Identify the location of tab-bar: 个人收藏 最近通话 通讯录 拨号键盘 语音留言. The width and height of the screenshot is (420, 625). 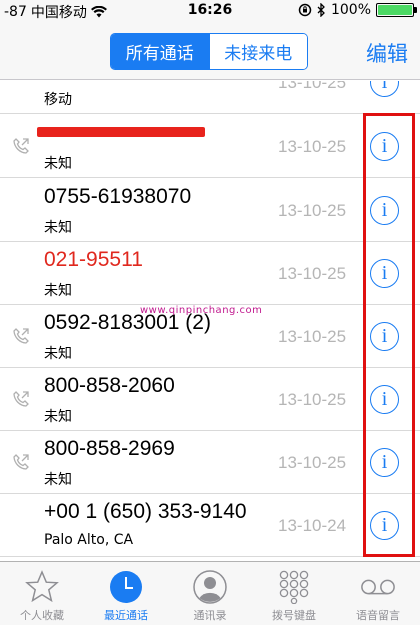
(210, 593).